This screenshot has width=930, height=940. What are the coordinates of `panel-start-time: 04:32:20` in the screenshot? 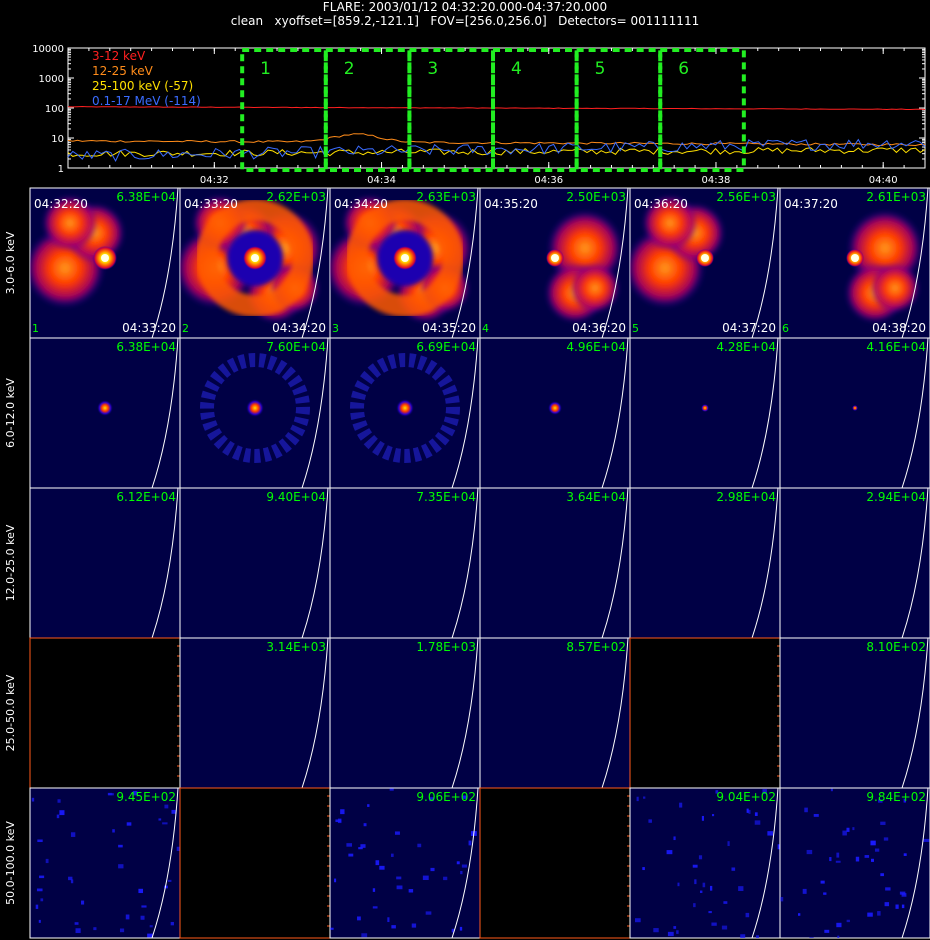 It's located at (61, 204).